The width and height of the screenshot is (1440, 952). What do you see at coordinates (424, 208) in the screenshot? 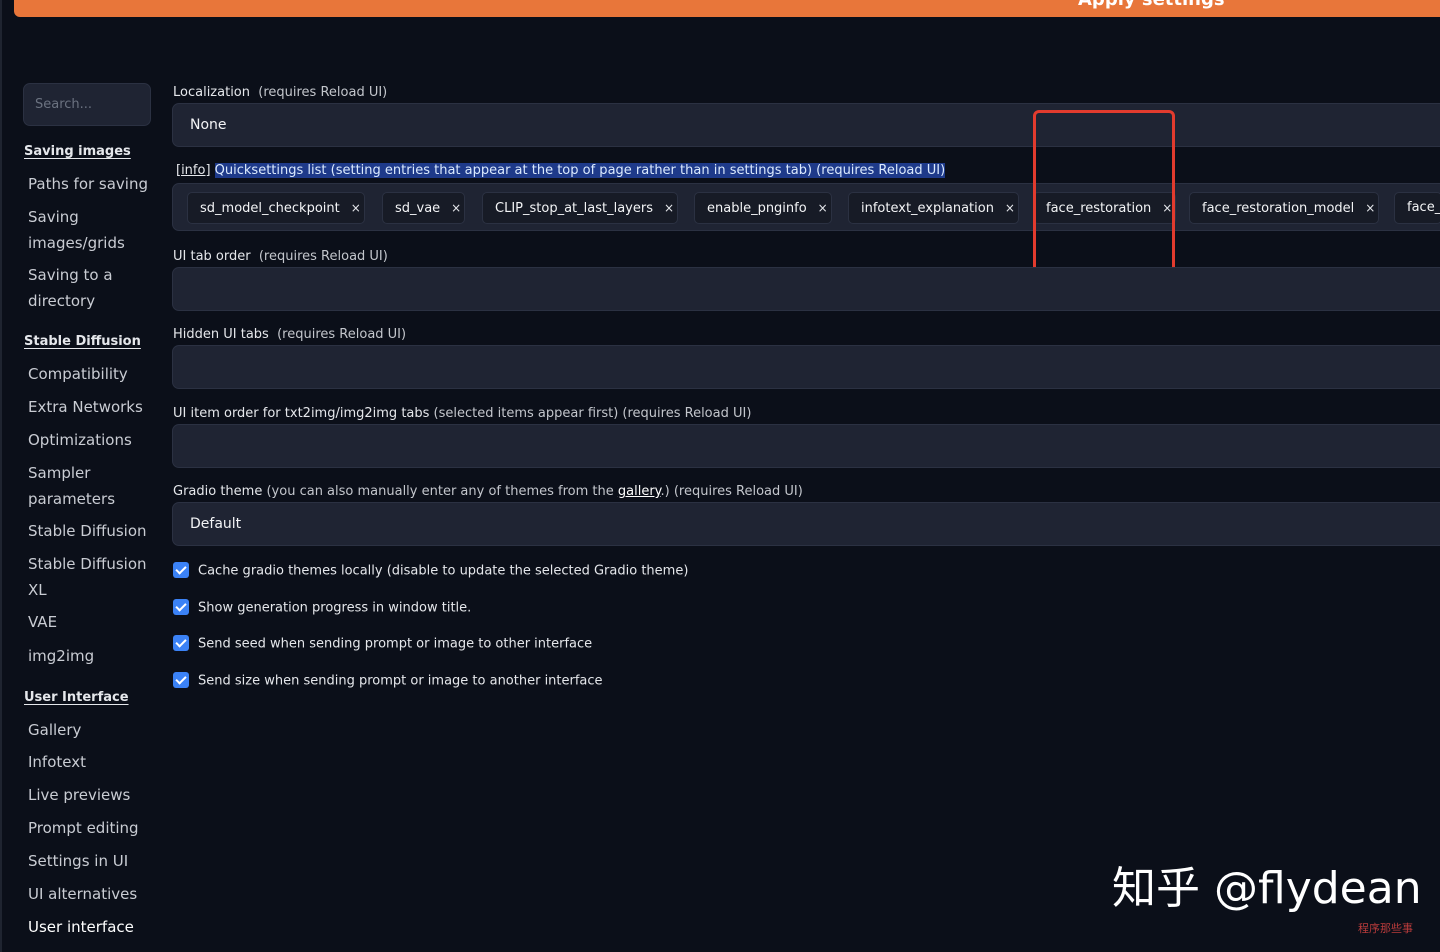
I see `chip-sd-vae: sd_vae ×` at bounding box center [424, 208].